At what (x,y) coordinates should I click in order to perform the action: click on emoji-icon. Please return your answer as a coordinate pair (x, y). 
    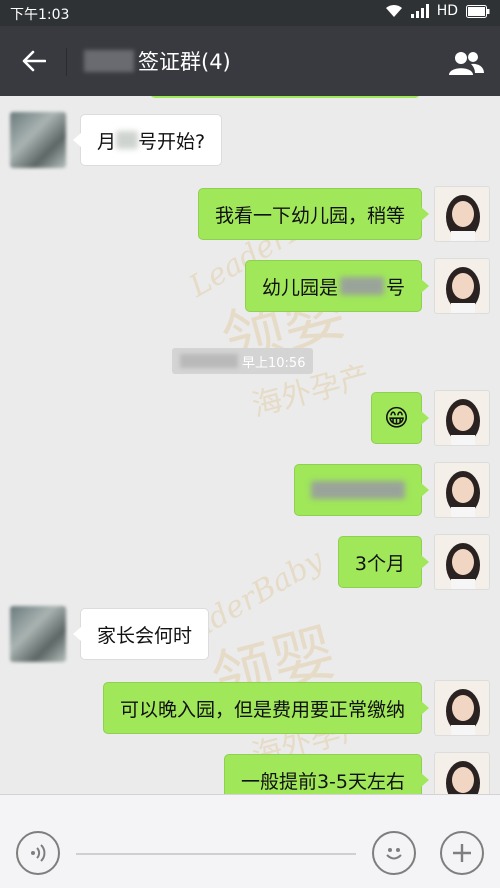
    Looking at the image, I should click on (394, 854).